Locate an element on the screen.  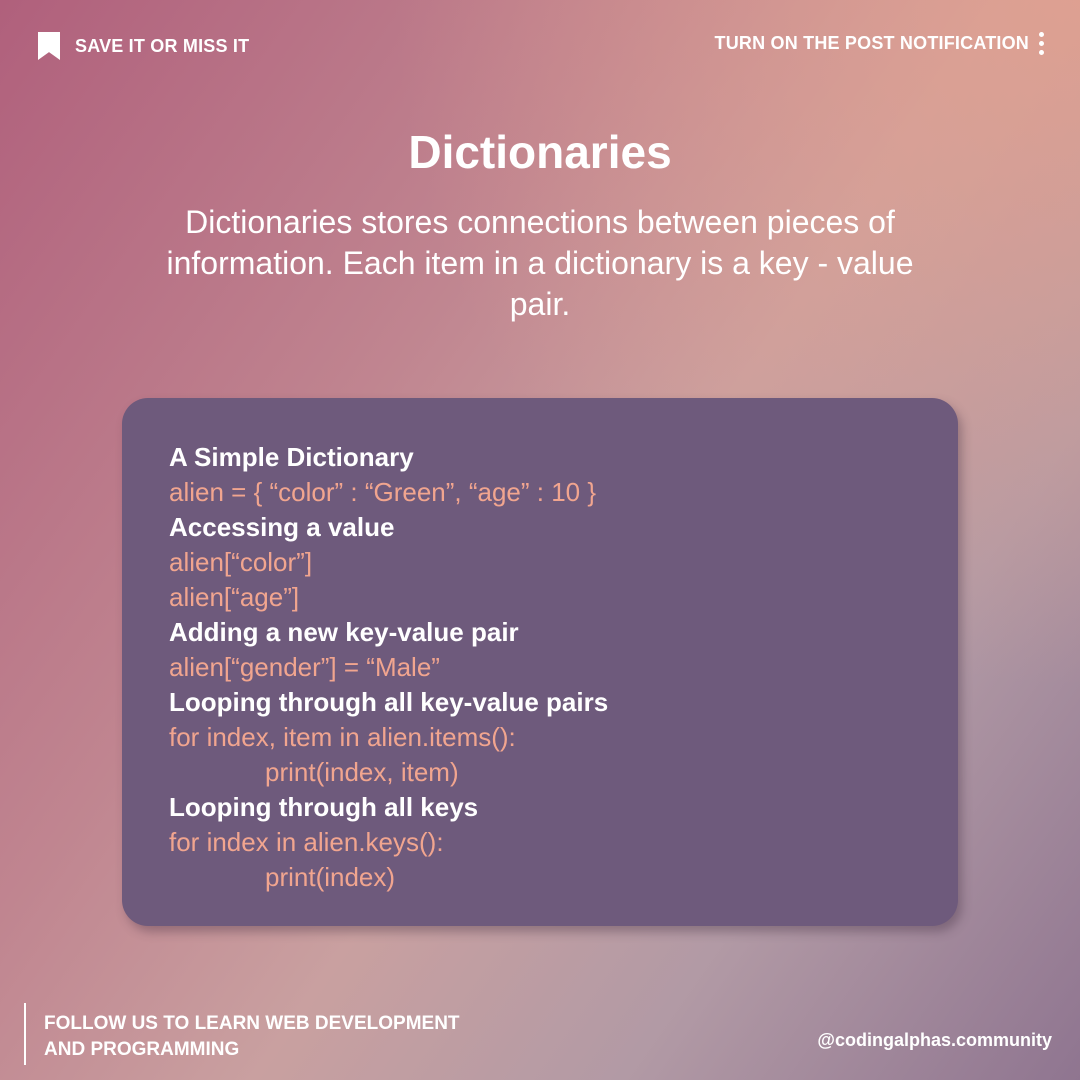
account-handle: @codingalphas.community is located at coordinates (934, 1040).